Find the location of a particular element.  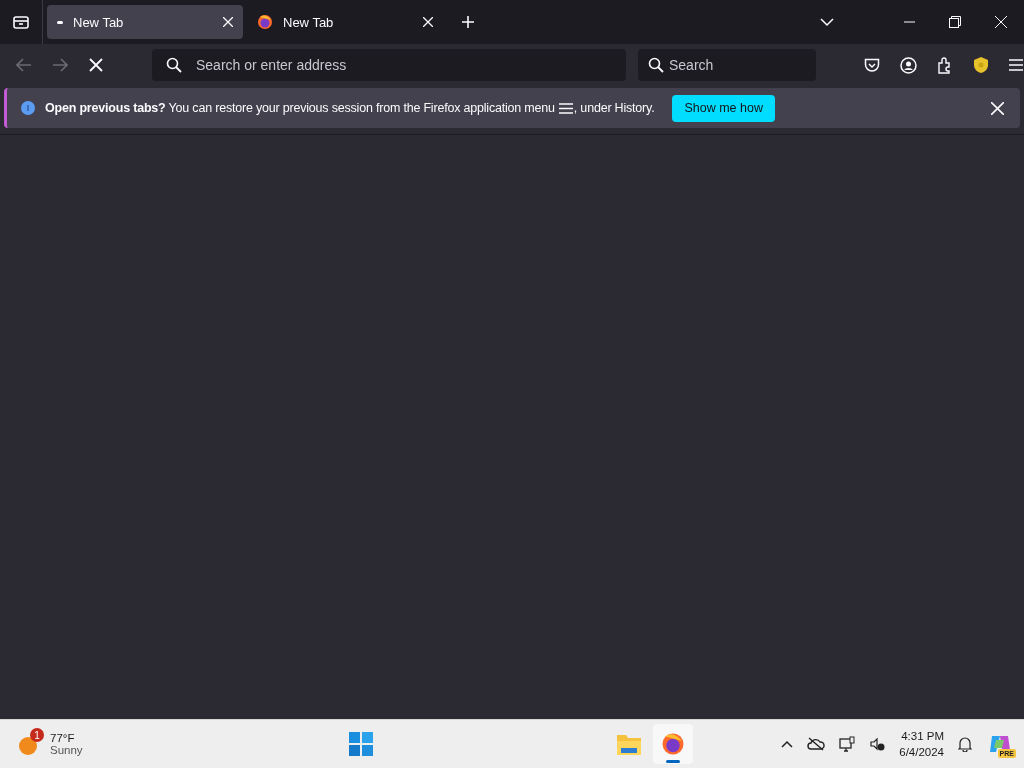

puzzle-icon is located at coordinates (945, 65).